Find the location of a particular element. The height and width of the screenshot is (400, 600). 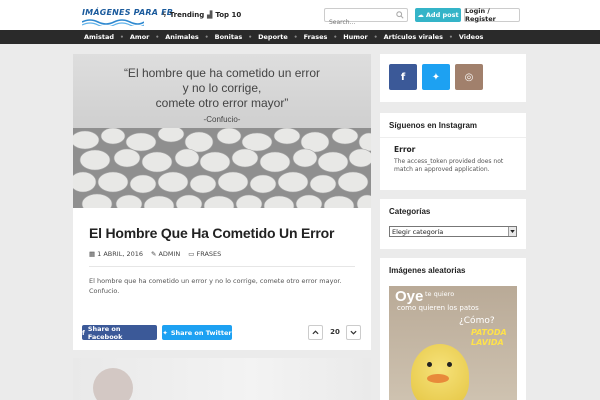

duckling-figure is located at coordinates (440, 372).